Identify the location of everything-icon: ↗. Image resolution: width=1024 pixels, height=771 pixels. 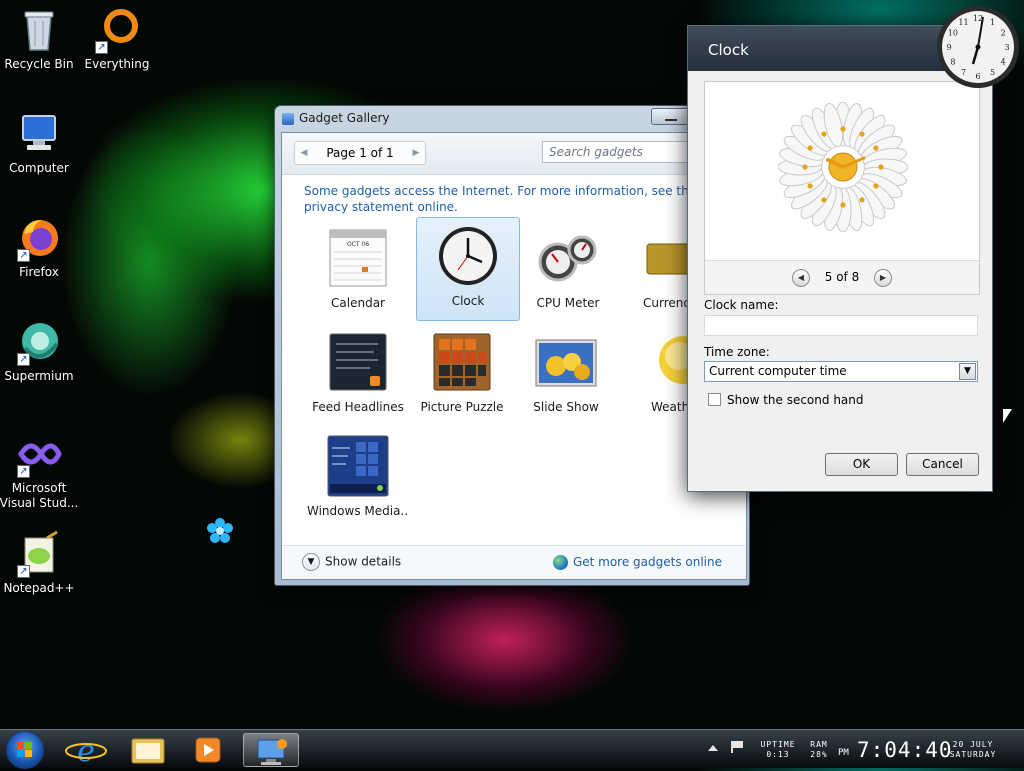
(117, 30).